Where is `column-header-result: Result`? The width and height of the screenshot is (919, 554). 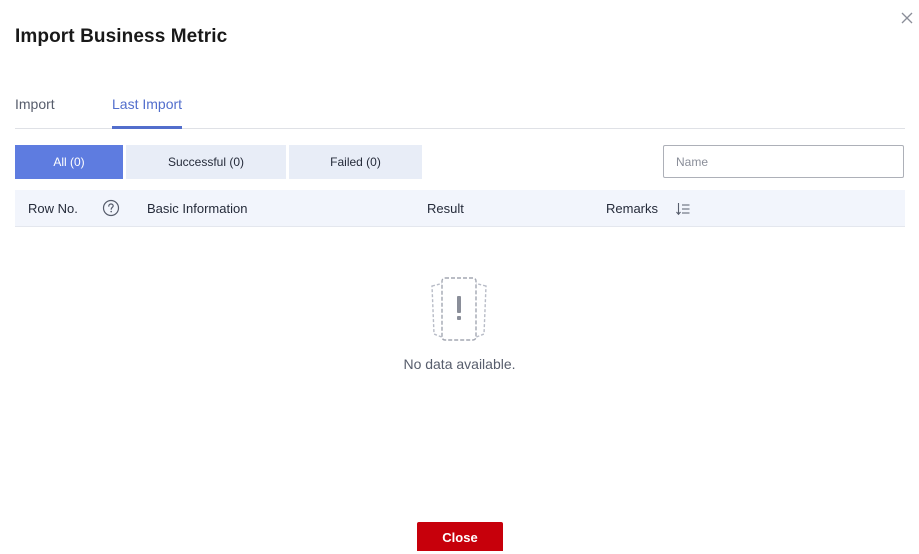
column-header-result: Result is located at coordinates (445, 208).